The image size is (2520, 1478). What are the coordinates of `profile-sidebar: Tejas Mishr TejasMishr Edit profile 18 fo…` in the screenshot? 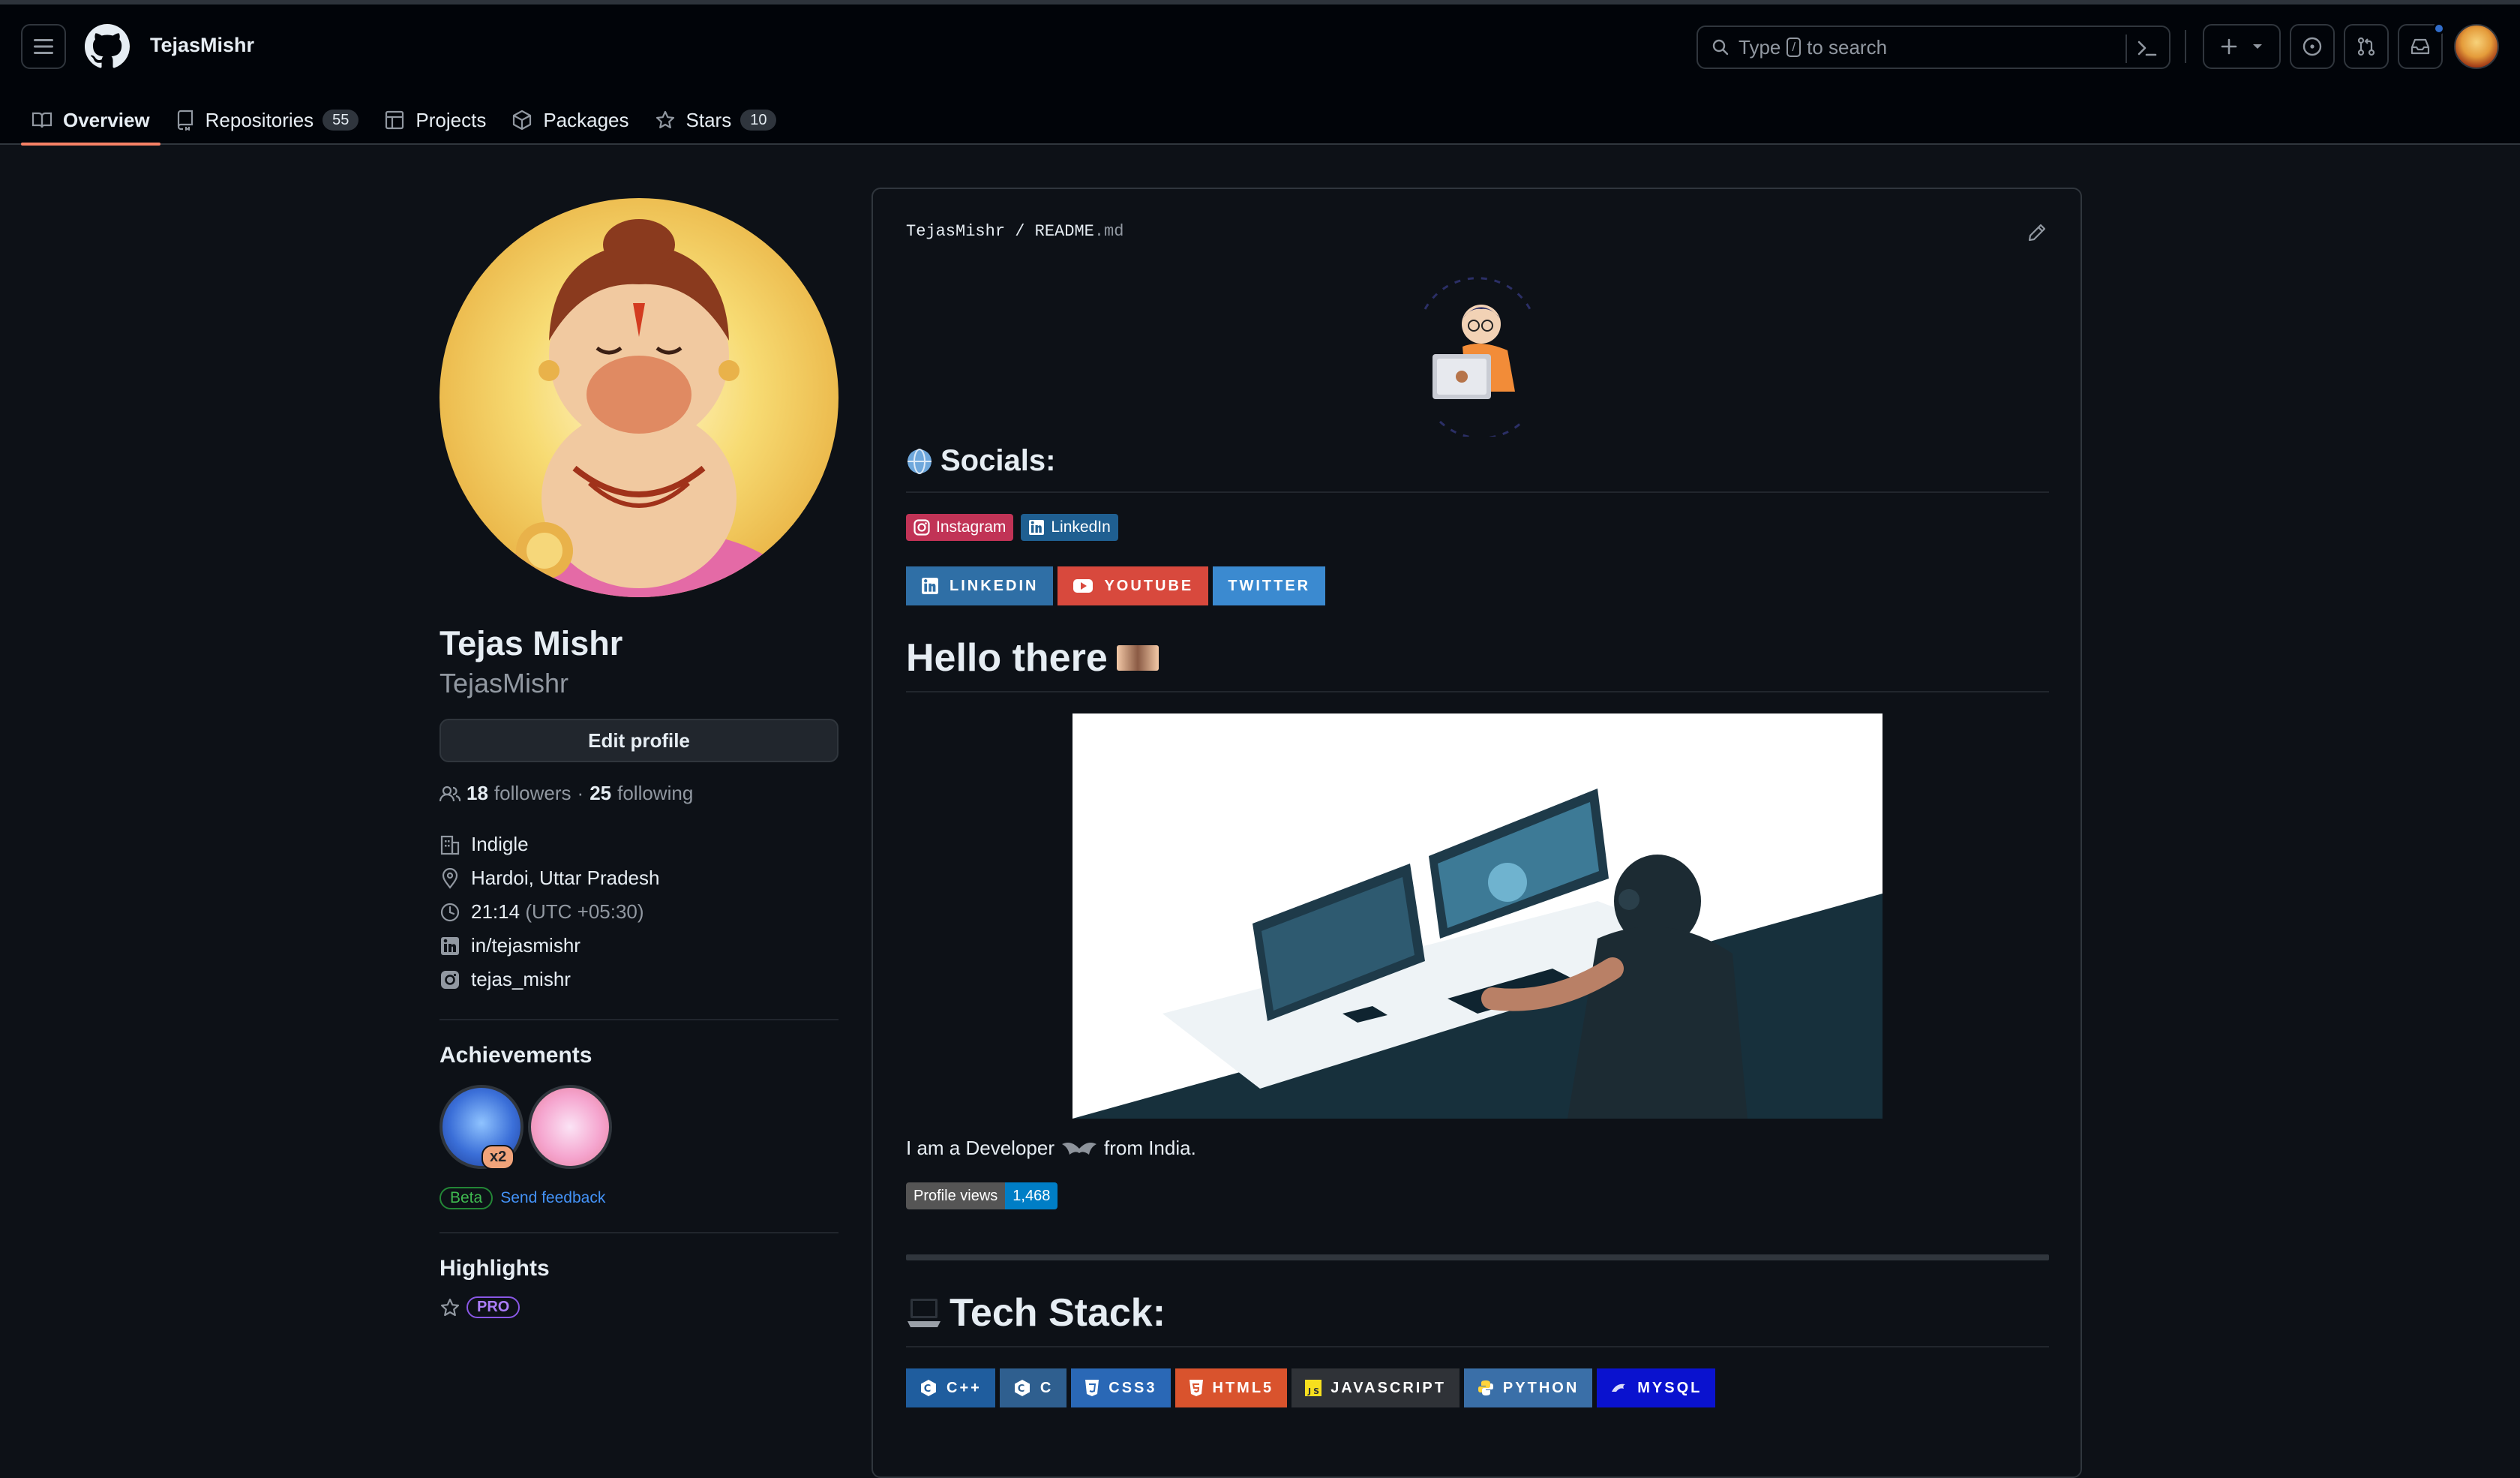 It's located at (639, 758).